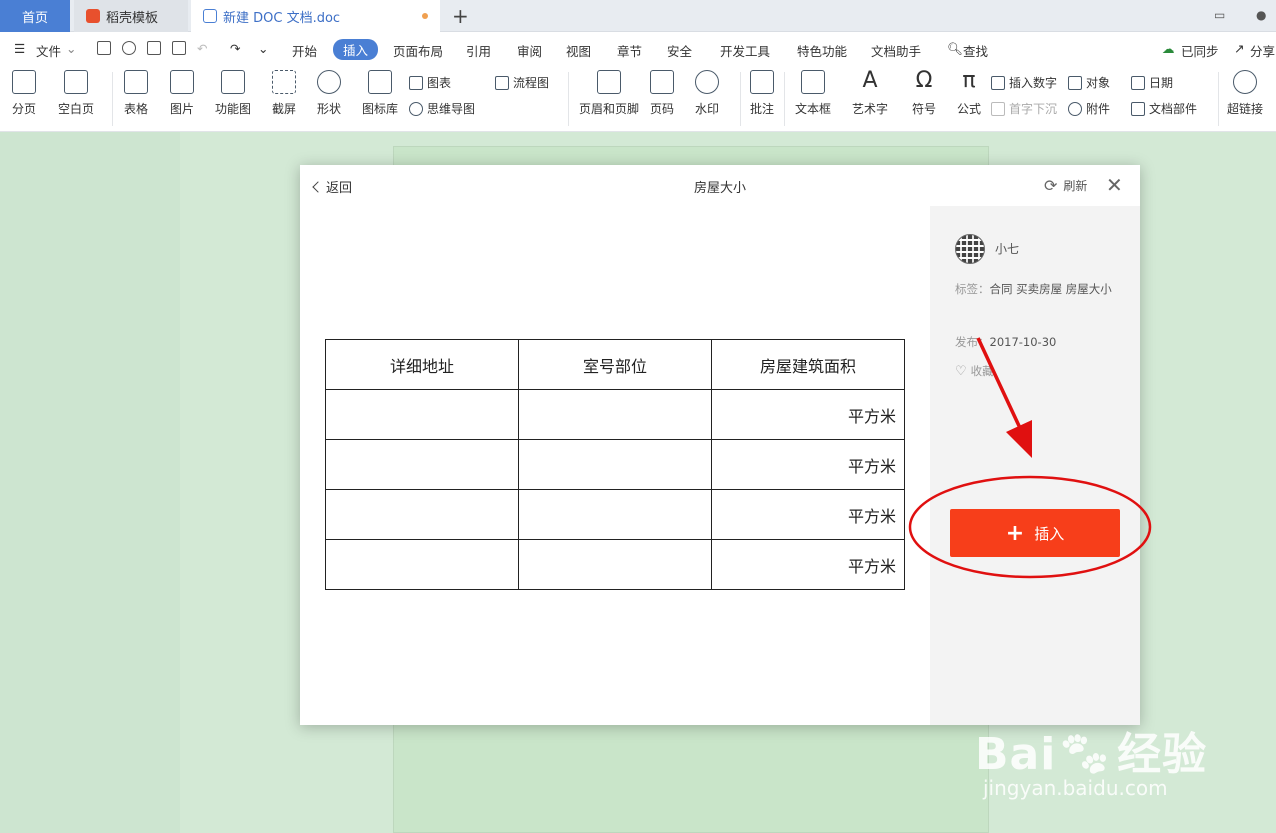 The height and width of the screenshot is (833, 1276). What do you see at coordinates (1173, 109) in the screenshot?
I see `doc-parts-label: 文档部件` at bounding box center [1173, 109].